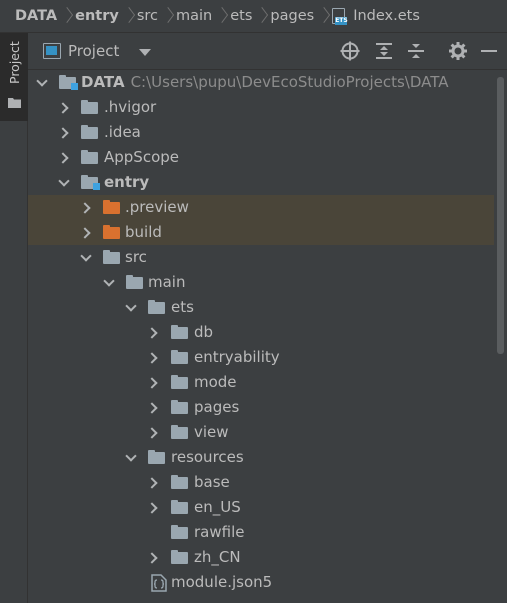 The height and width of the screenshot is (603, 507). Describe the element at coordinates (217, 407) in the screenshot. I see `tree-item-label: pages` at that location.